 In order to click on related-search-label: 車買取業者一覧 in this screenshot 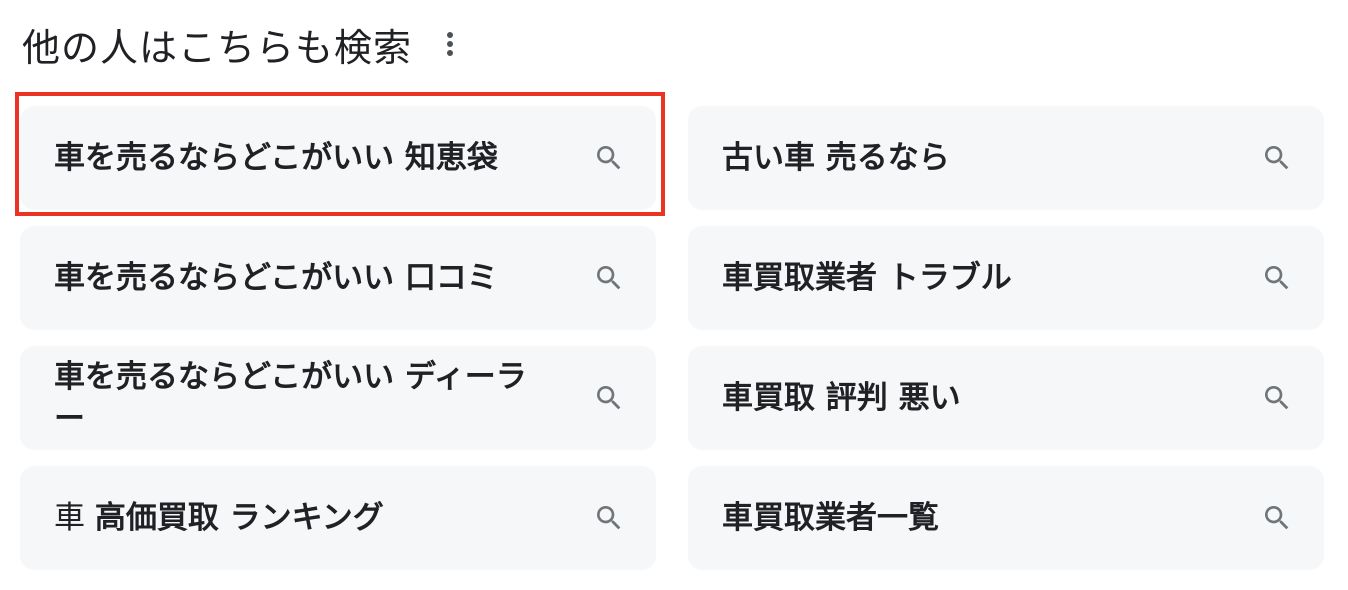, I will do `click(991, 518)`.